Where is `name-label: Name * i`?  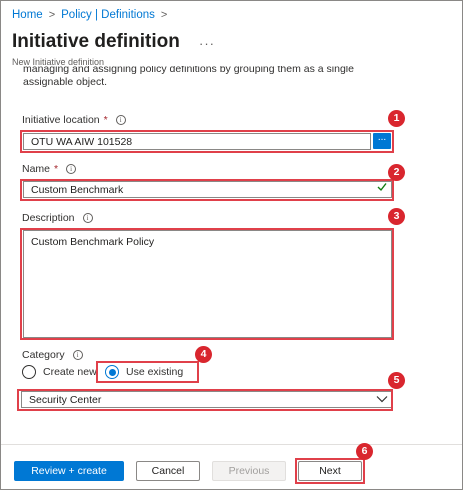
name-label: Name * i is located at coordinates (49, 169).